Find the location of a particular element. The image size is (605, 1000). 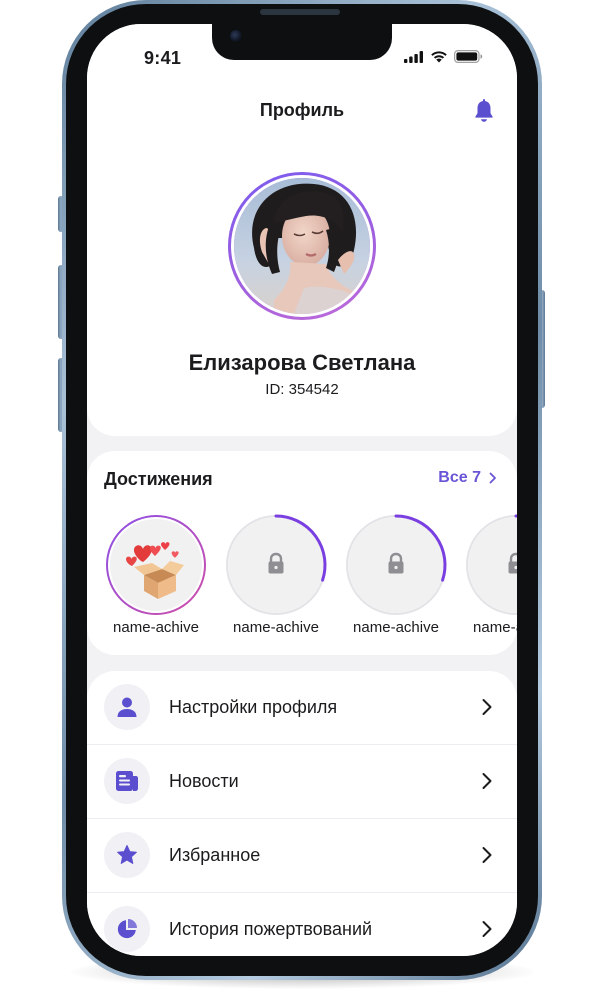

menu-item-label: История пожертвований is located at coordinates (271, 929).